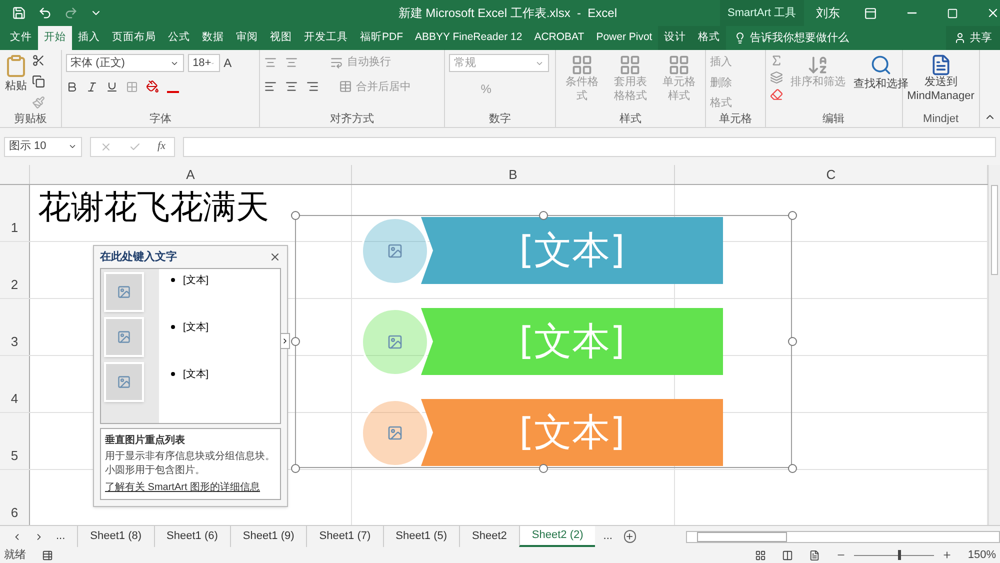 The width and height of the screenshot is (1000, 563). I want to click on page-layout-icon, so click(787, 555).